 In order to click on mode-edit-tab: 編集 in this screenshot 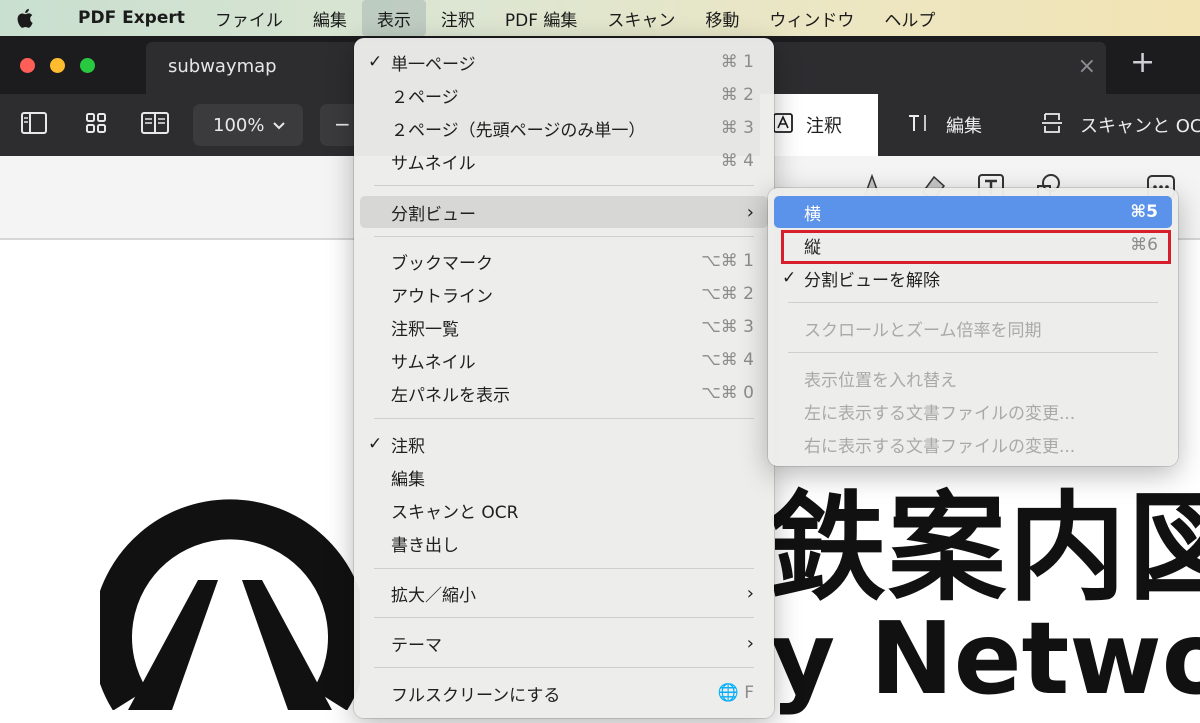, I will do `click(944, 125)`.